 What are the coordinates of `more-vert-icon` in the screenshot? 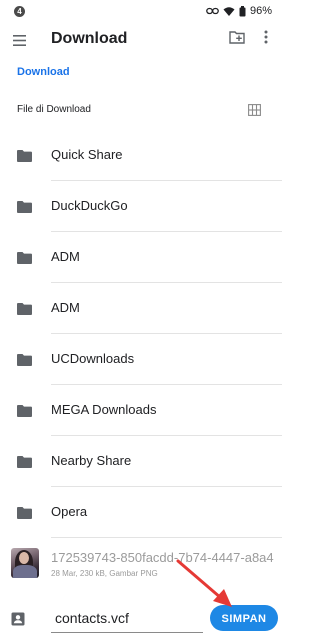 It's located at (266, 39).